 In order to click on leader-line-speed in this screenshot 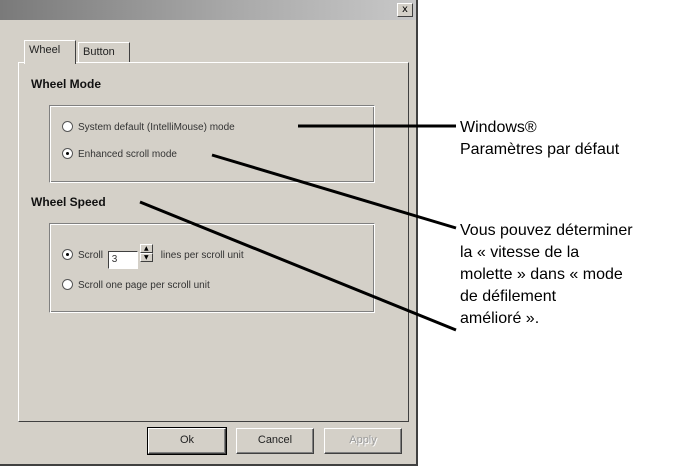, I will do `click(298, 266)`.